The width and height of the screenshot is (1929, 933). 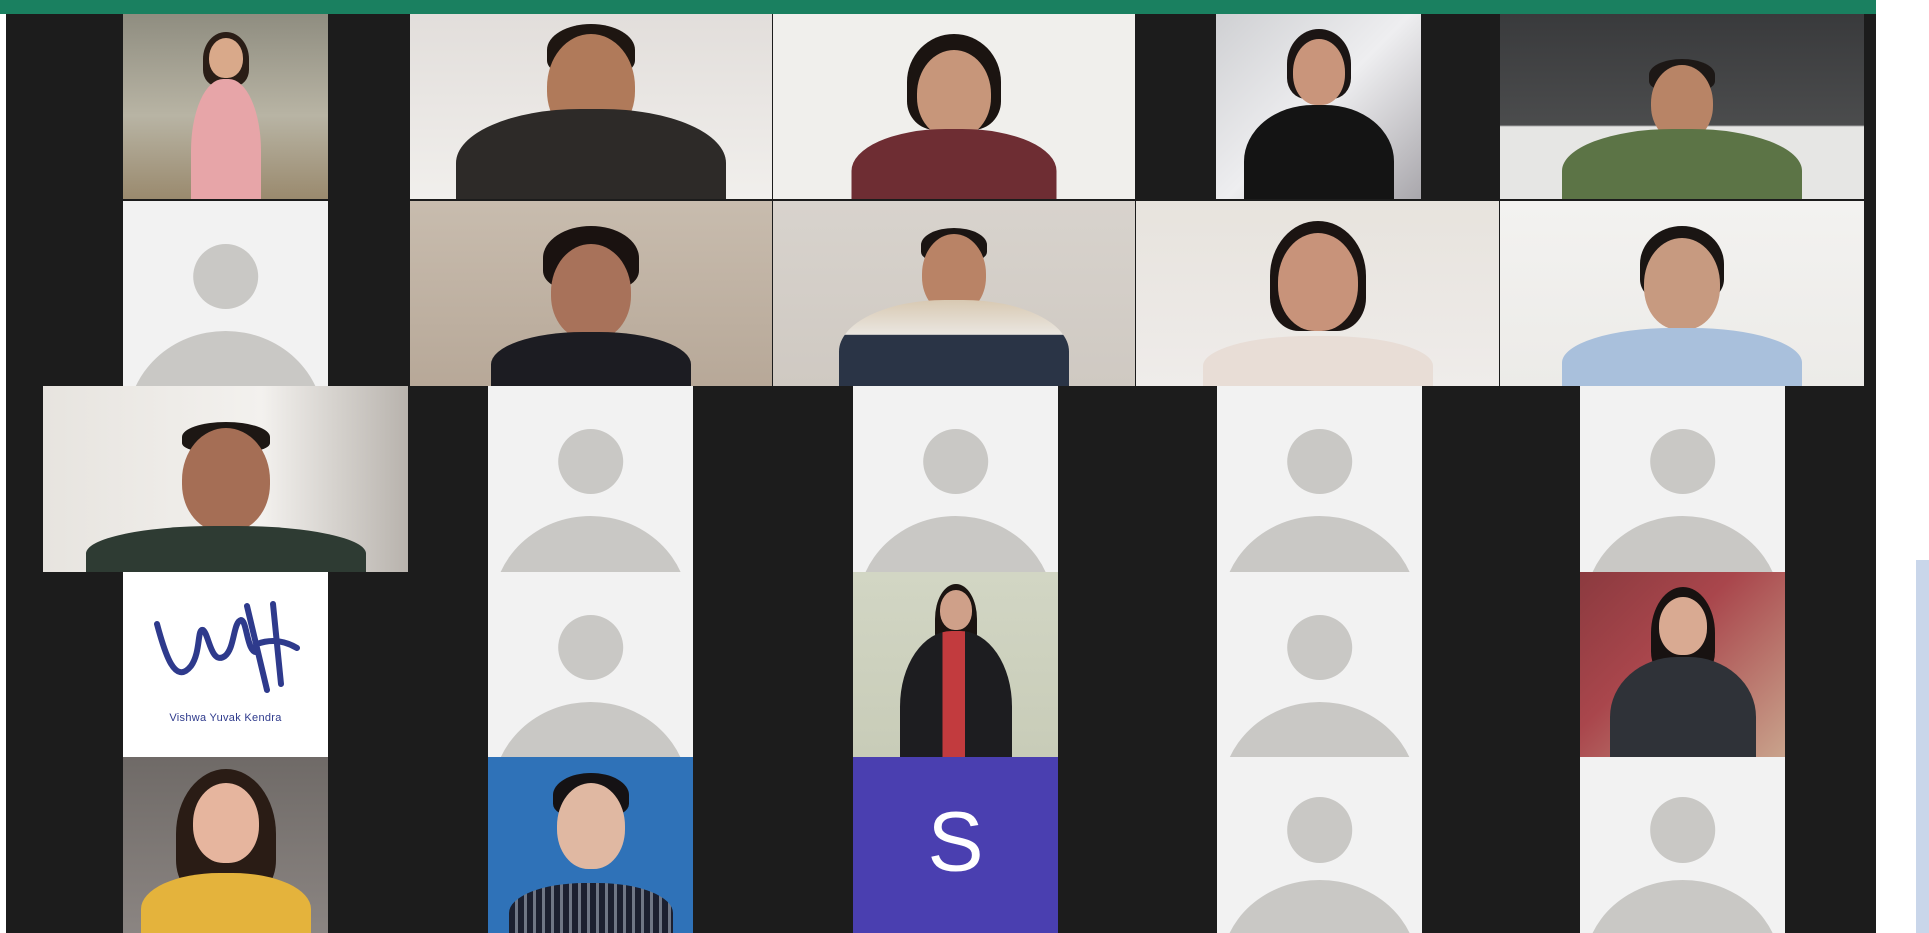 What do you see at coordinates (225, 718) in the screenshot?
I see `logo-caption: Vishwa Yuvak Kendra` at bounding box center [225, 718].